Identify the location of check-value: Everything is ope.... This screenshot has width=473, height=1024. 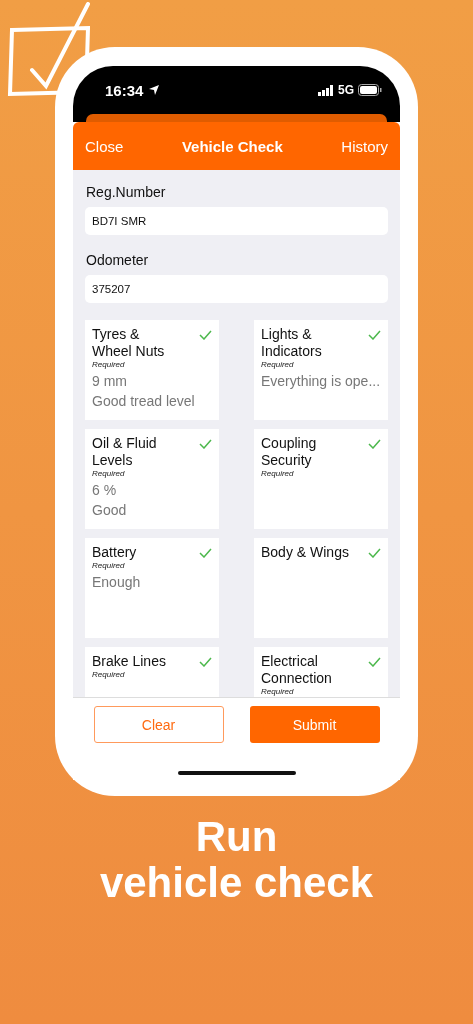
(321, 381).